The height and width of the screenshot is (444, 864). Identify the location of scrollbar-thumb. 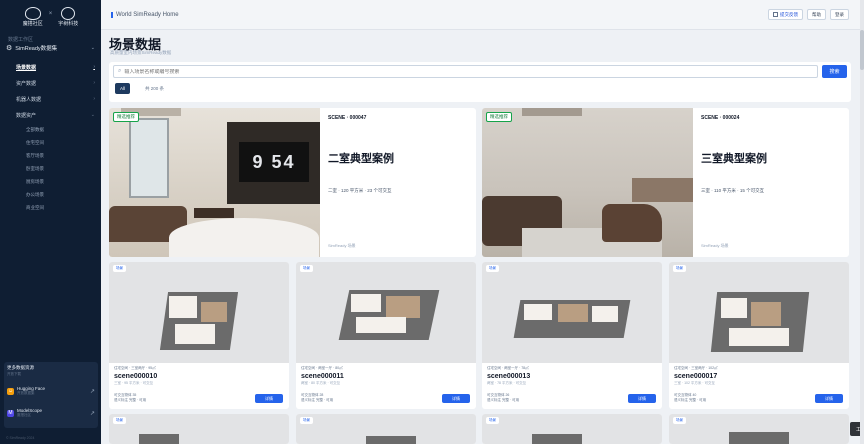
(862, 50).